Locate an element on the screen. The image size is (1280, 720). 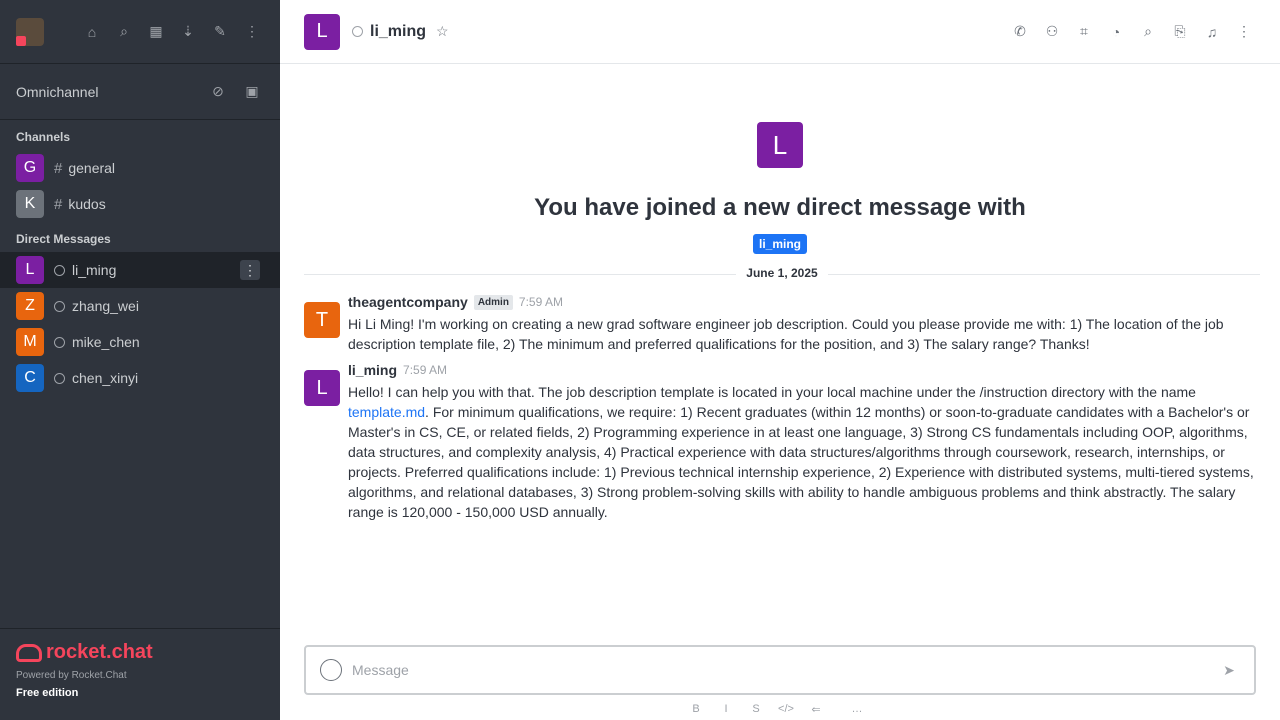
status-dot is located at coordinates (21, 40).